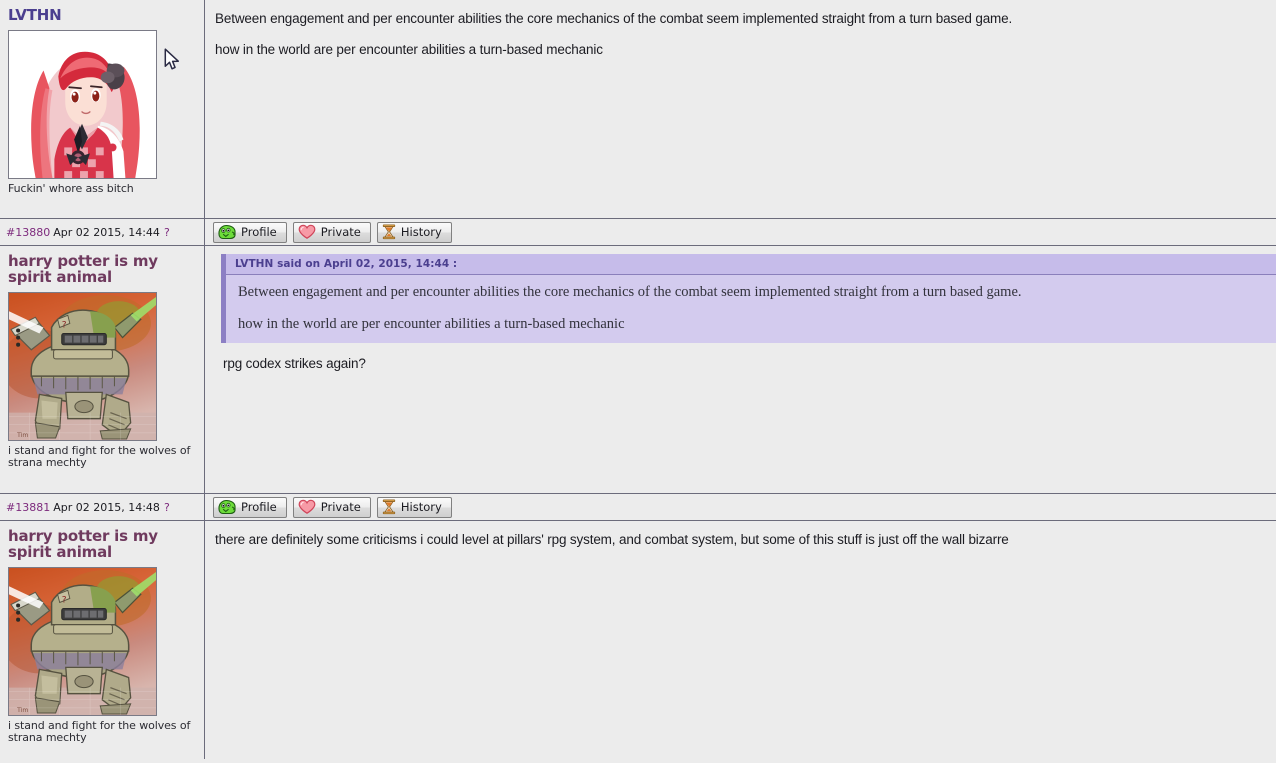  What do you see at coordinates (106, 232) in the screenshot?
I see `post-timestamp: Apr 02 2015, 14:44` at bounding box center [106, 232].